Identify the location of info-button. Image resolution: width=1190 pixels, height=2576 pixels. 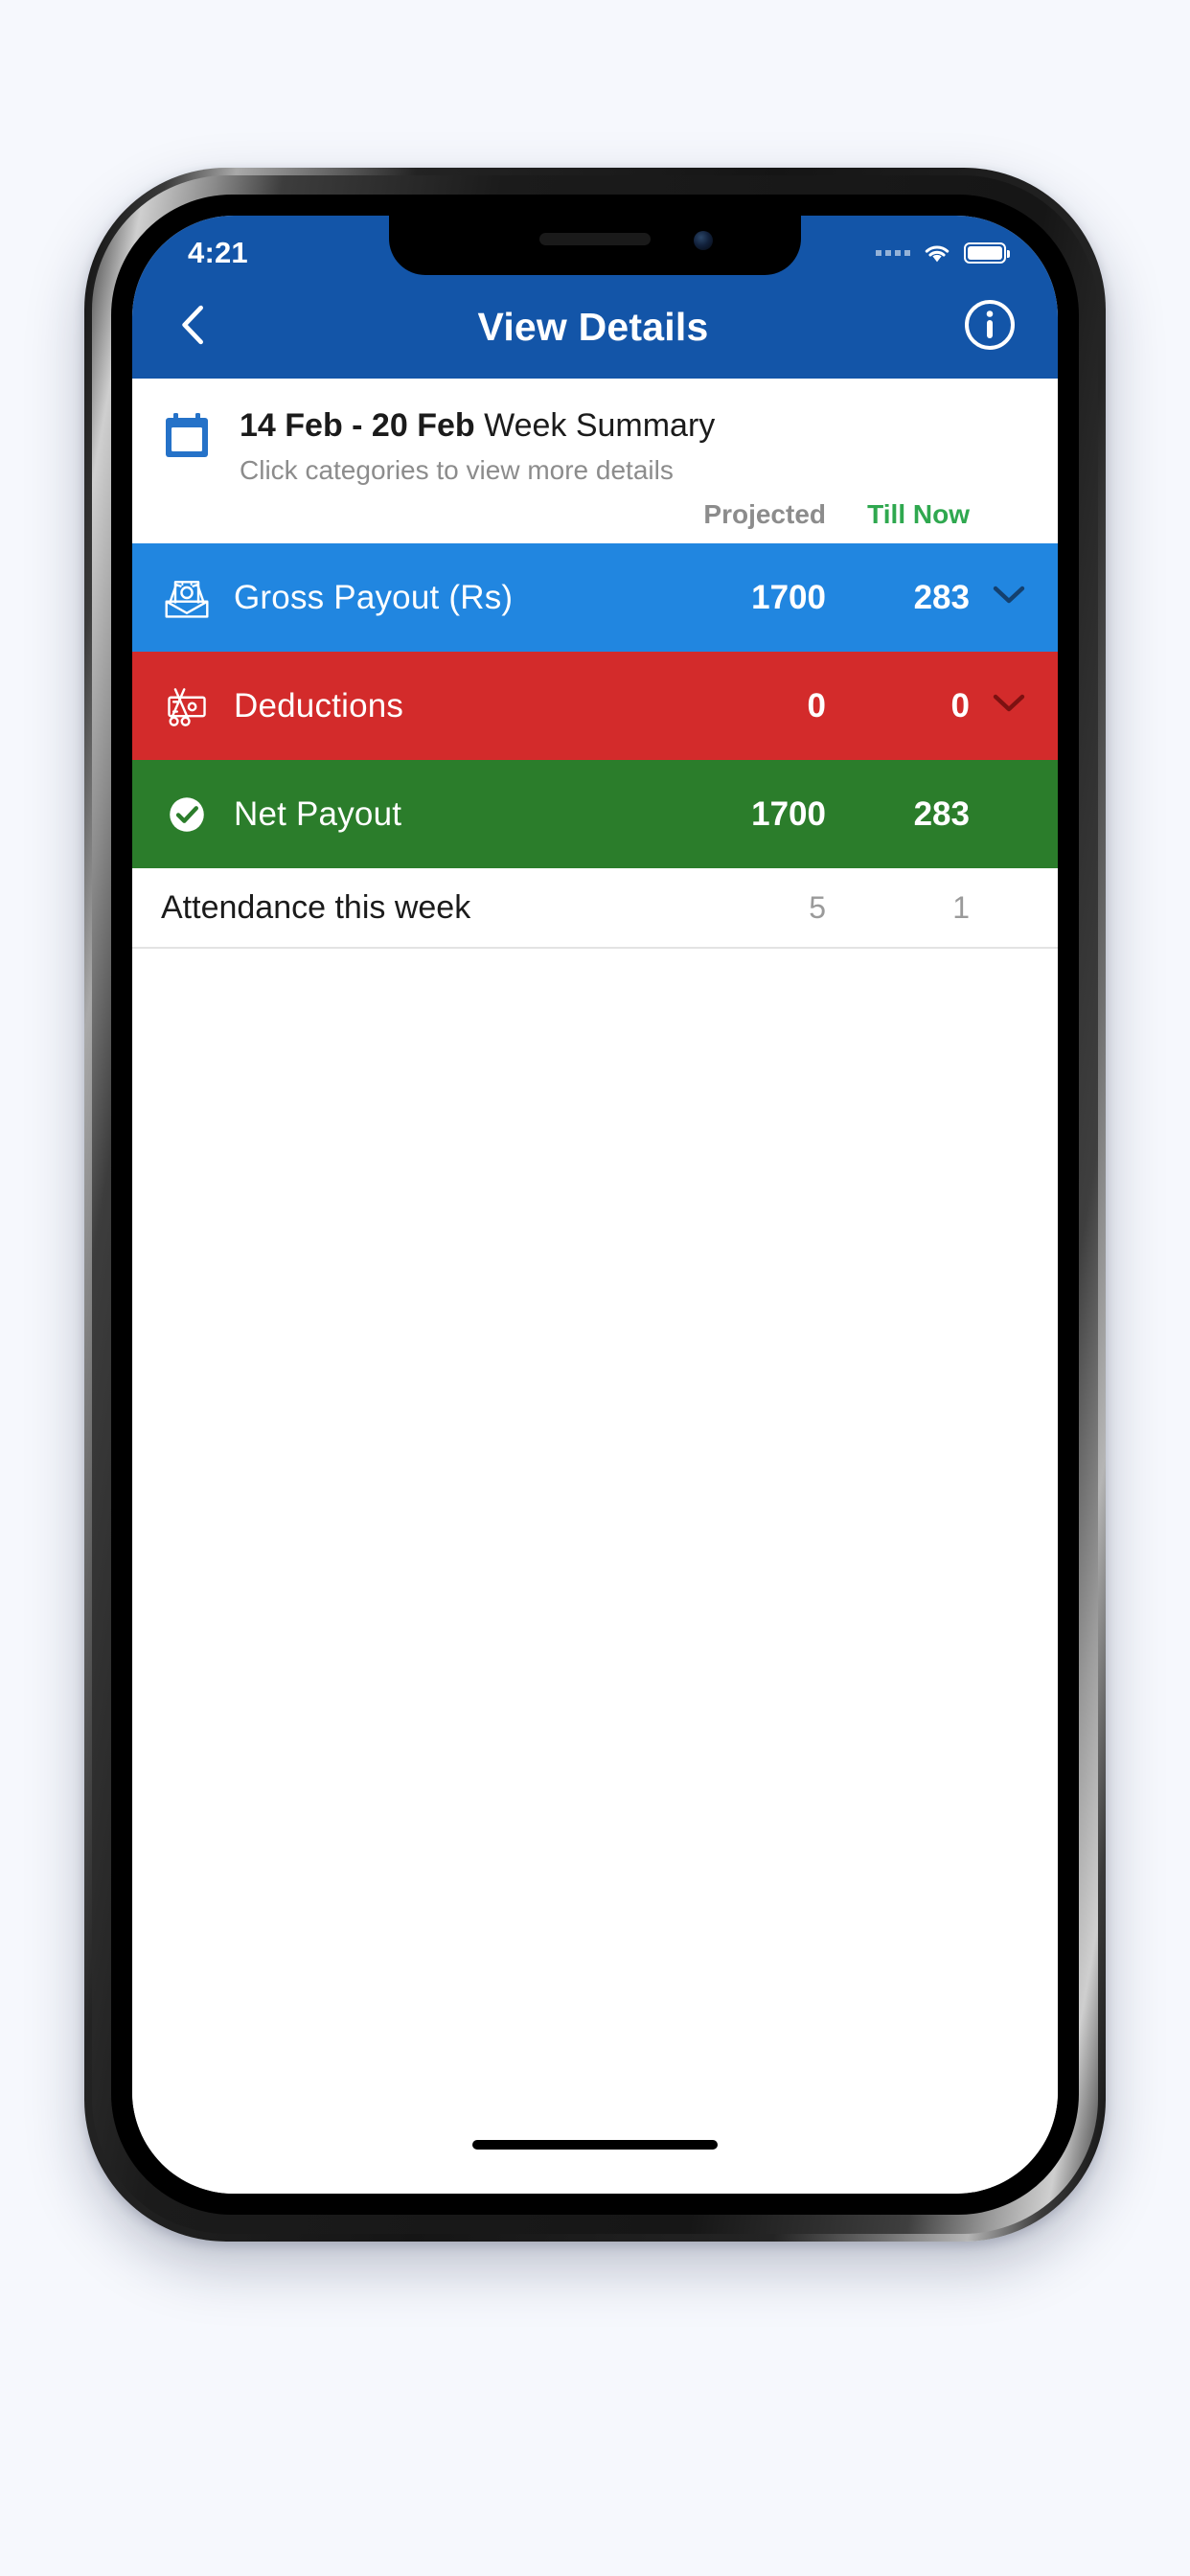
(989, 327).